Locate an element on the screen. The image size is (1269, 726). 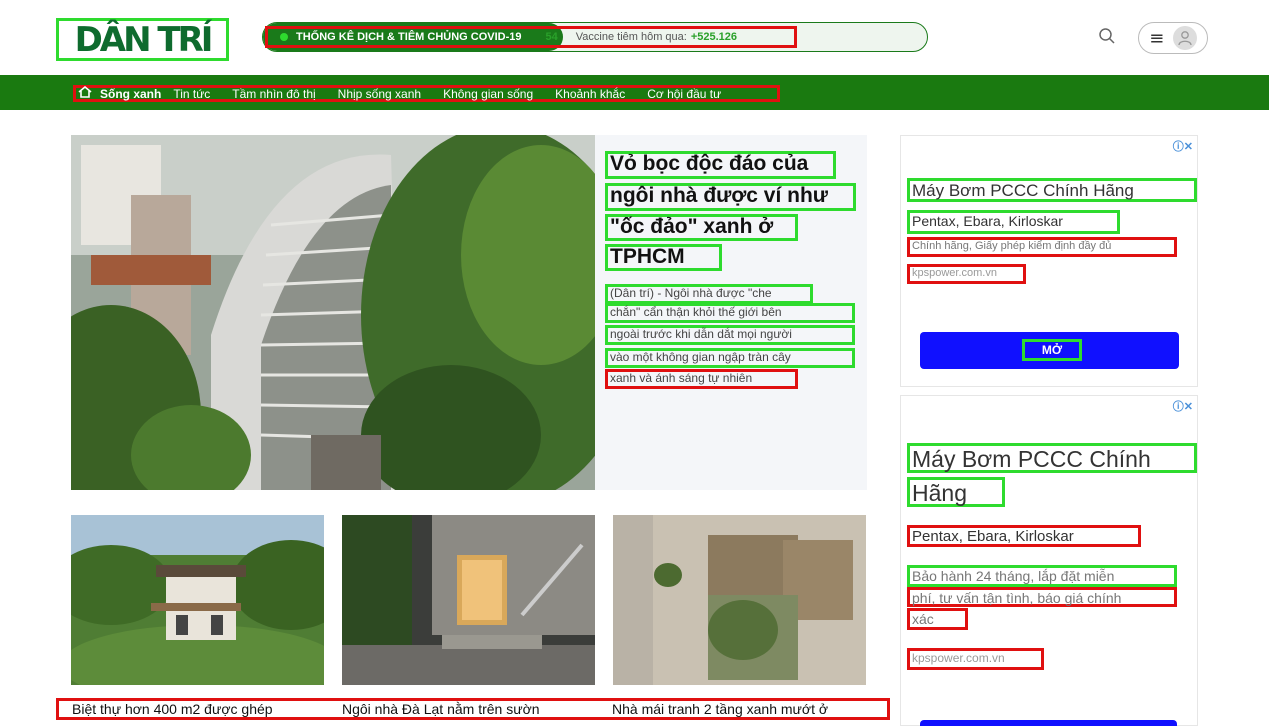
ad1-subtitle: Pentax, Ebara, Kirloskar is located at coordinates (1013, 222).